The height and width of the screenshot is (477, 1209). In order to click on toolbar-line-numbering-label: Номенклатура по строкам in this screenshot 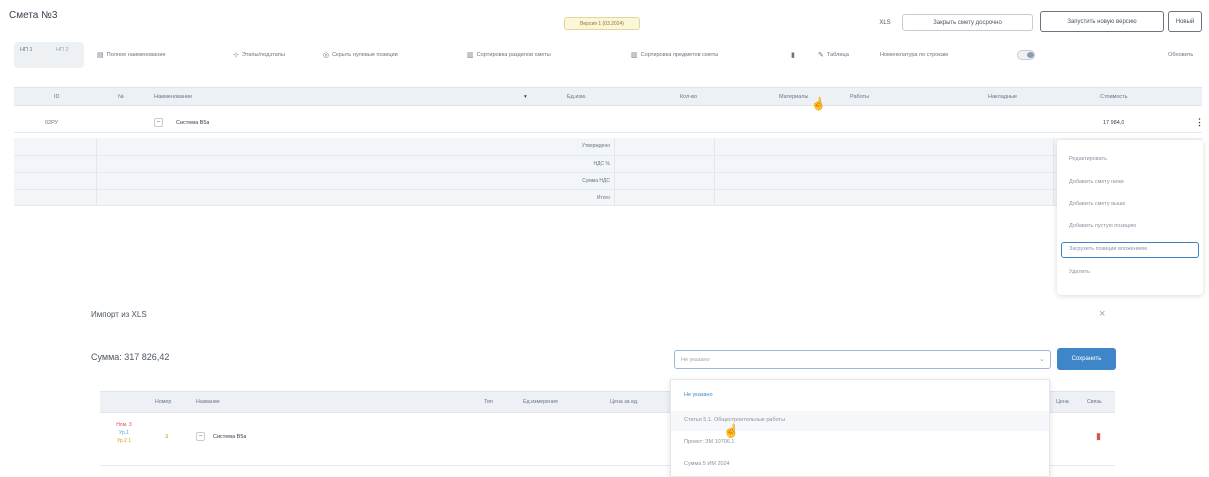, I will do `click(914, 55)`.